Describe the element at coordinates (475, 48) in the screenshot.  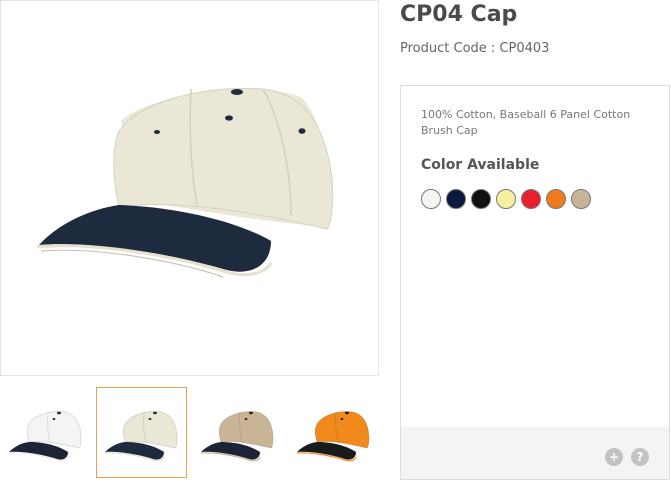
I see `product-code: Product Code : CP0403` at that location.